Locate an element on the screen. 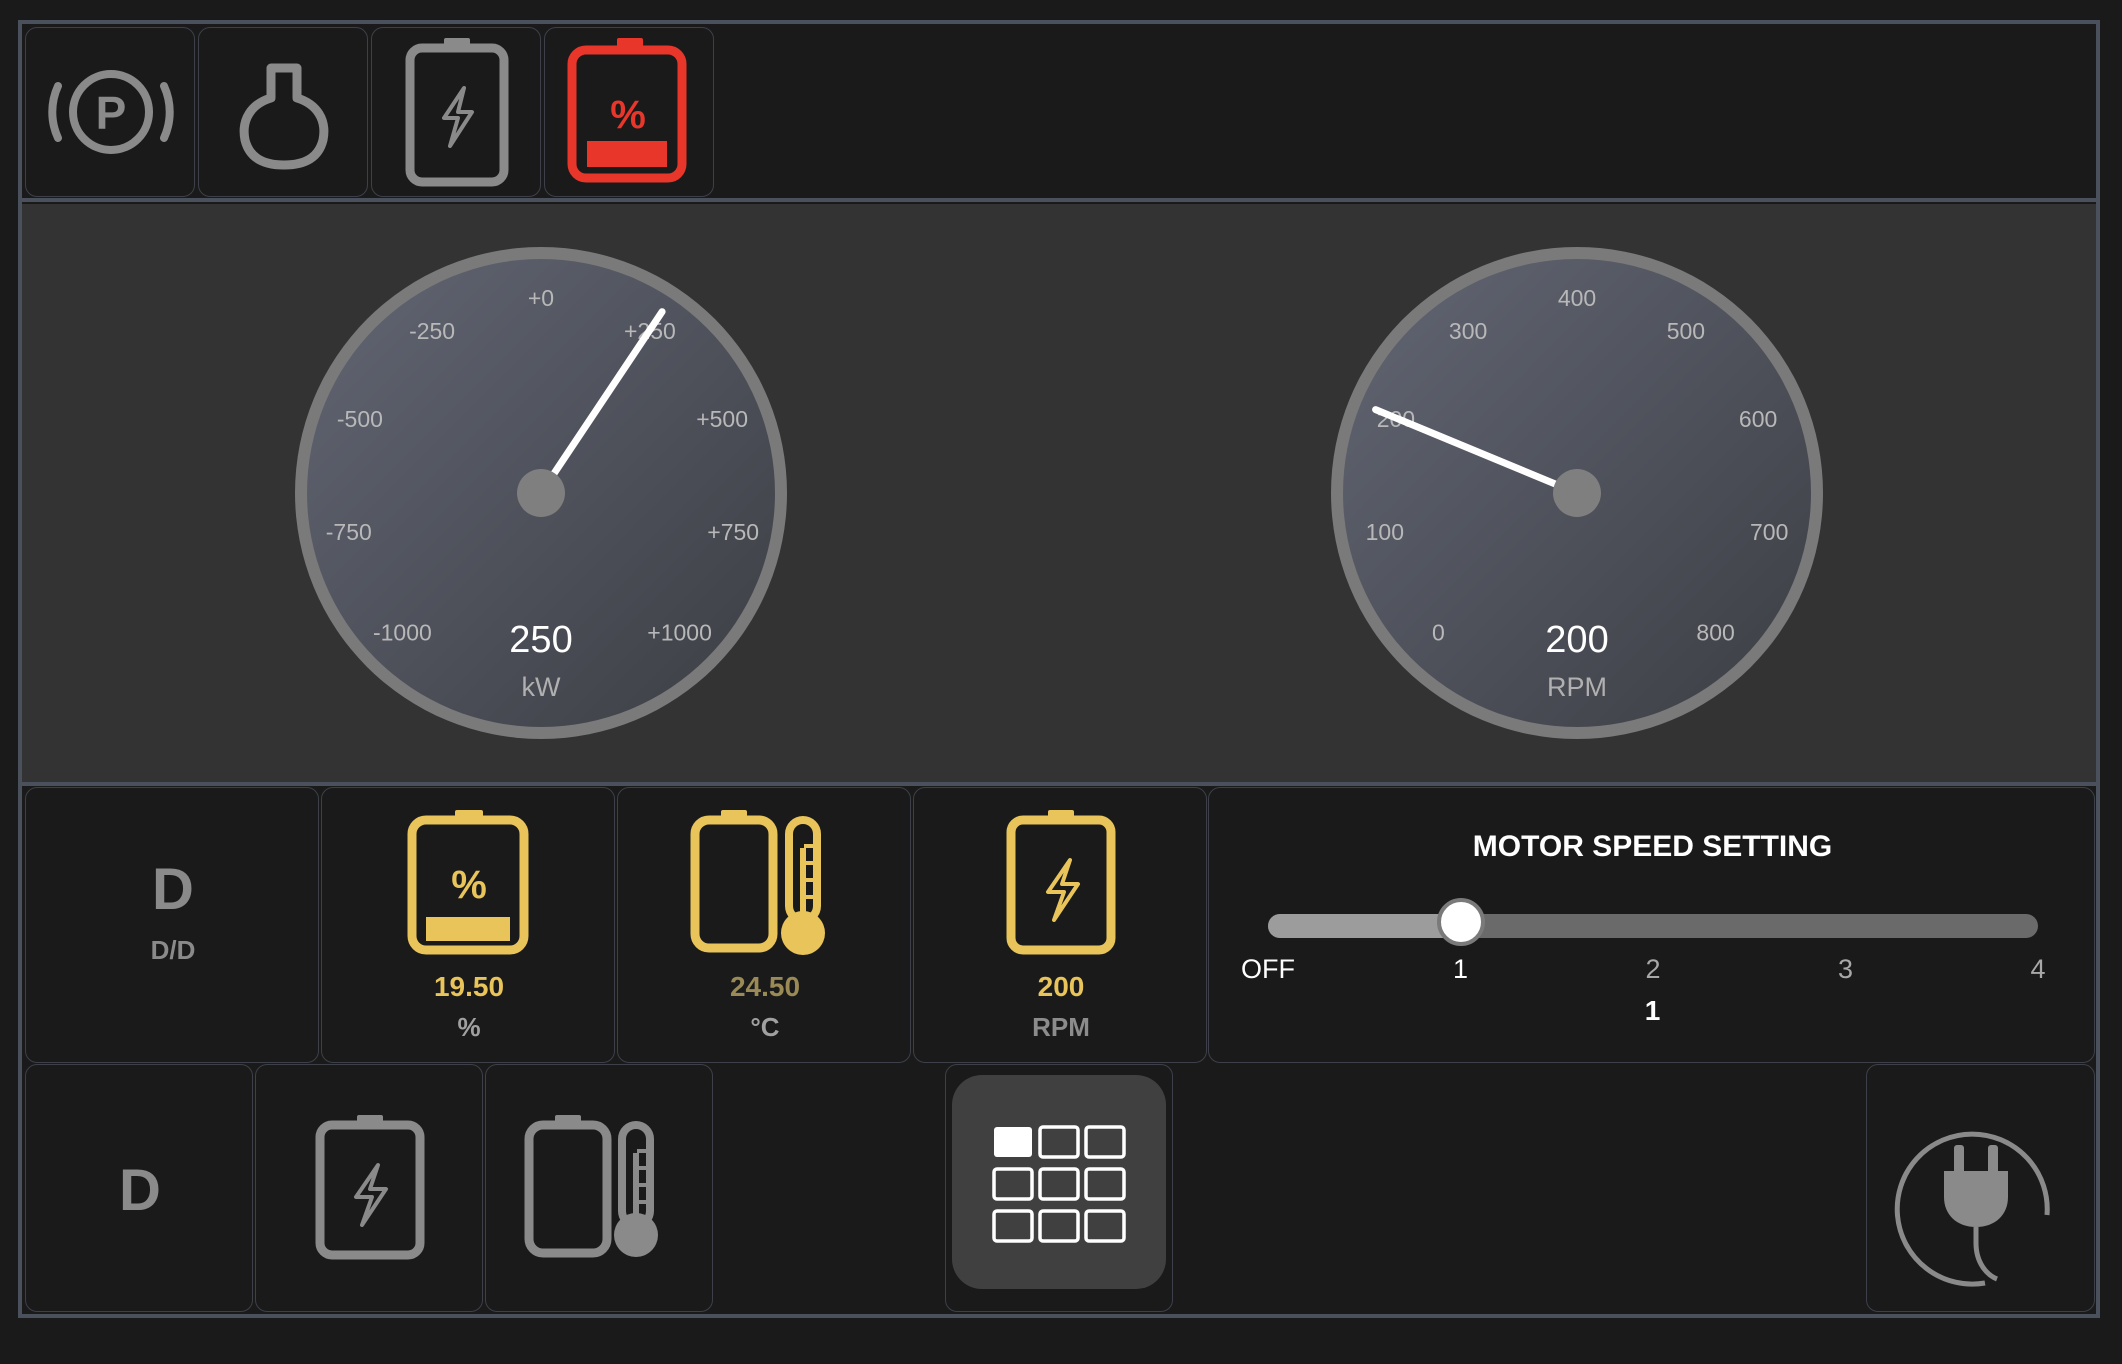  slider-tick-label: 1 is located at coordinates (1461, 969).